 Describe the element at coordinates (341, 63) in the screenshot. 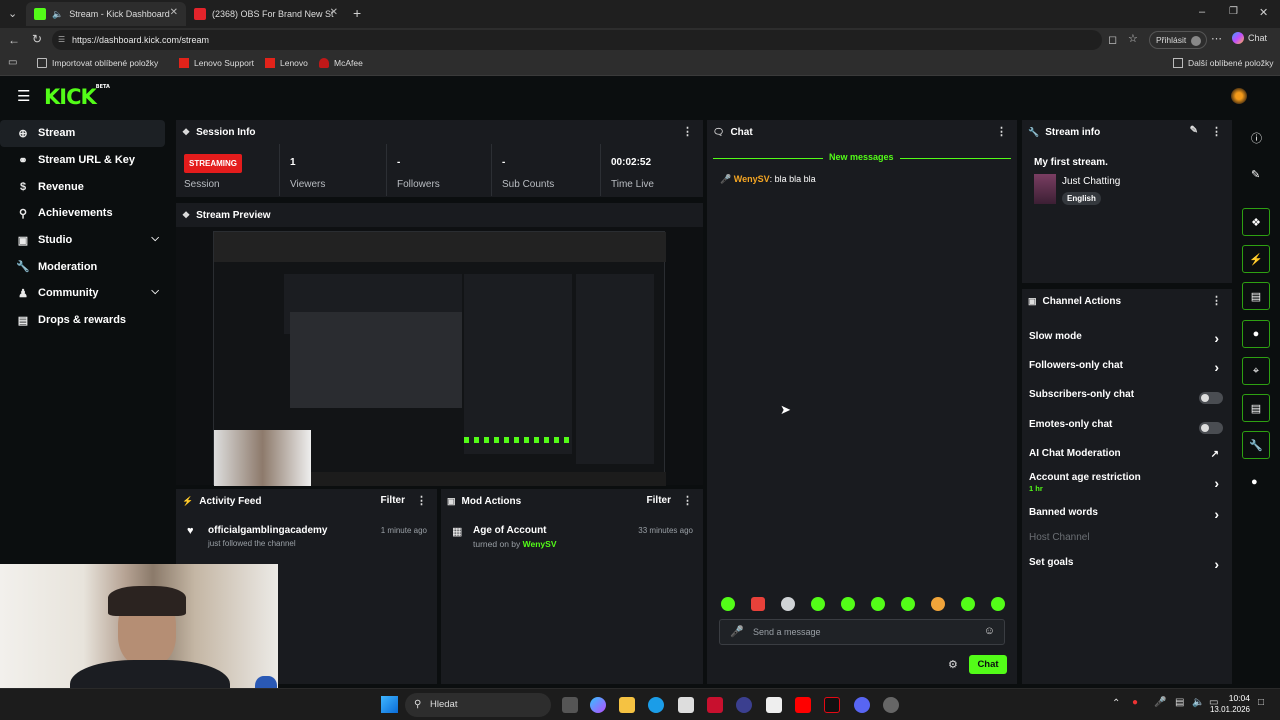

I see `bookmark-mcafee: McAfee` at that location.